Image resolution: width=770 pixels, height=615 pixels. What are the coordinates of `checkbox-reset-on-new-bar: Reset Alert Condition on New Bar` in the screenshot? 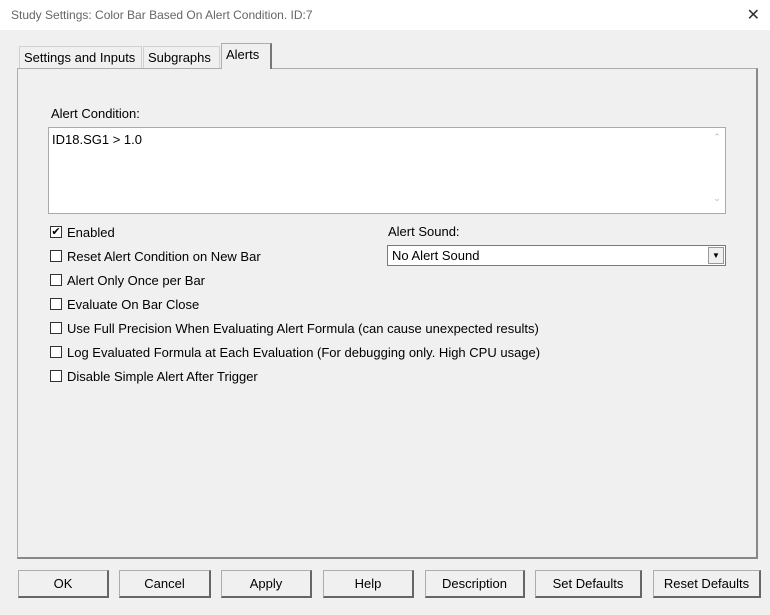 It's located at (155, 256).